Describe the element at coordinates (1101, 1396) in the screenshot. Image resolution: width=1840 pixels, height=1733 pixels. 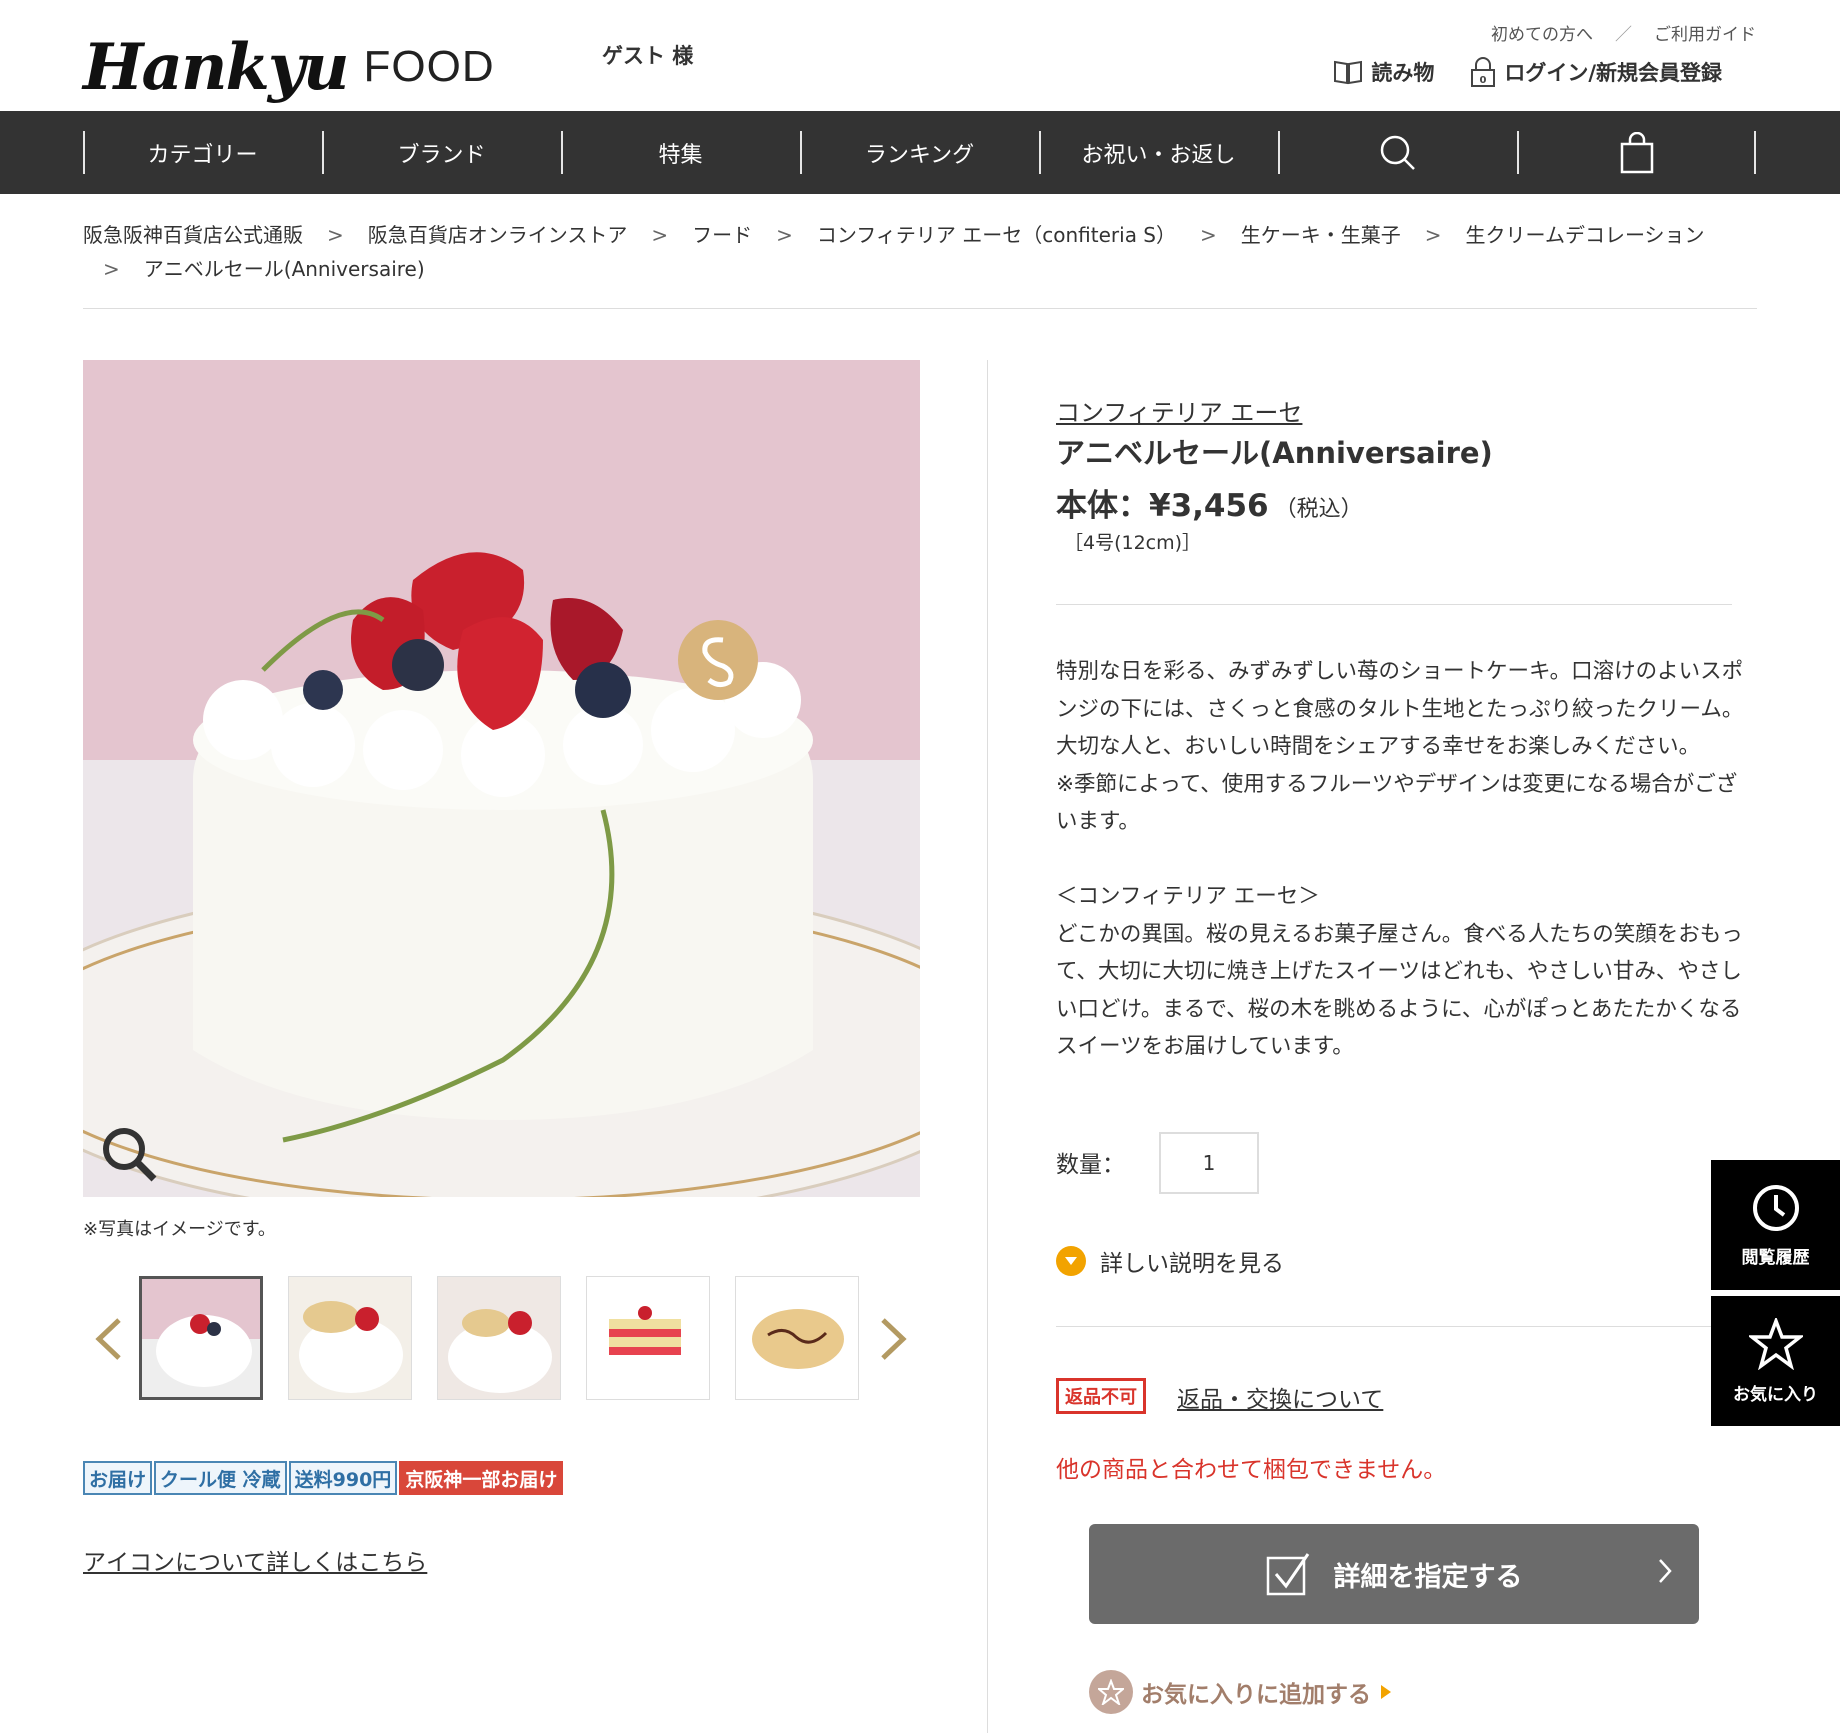
I see `no-return-badge: 返品不可` at that location.